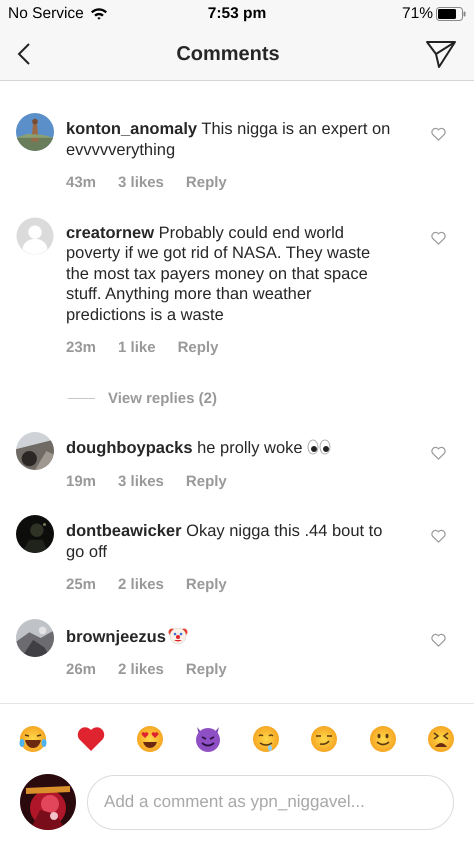 The image size is (474, 843). I want to click on comment-text: konton_anomaly This nigga is an expert on evvvvverything, so click(228, 139).